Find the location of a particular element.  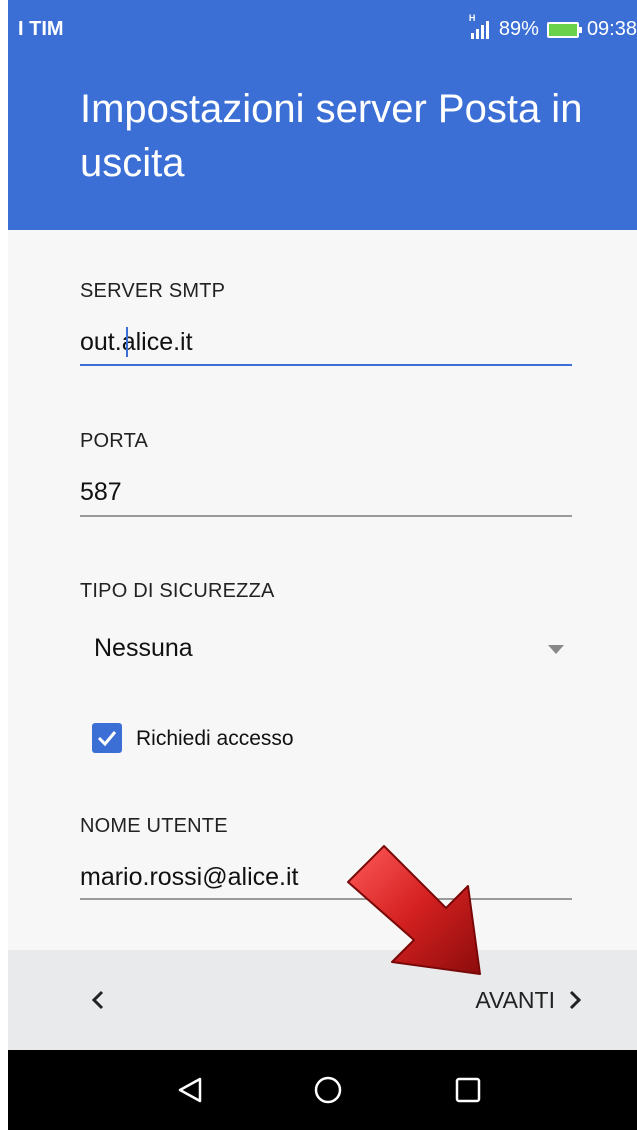

port-underline is located at coordinates (326, 516).